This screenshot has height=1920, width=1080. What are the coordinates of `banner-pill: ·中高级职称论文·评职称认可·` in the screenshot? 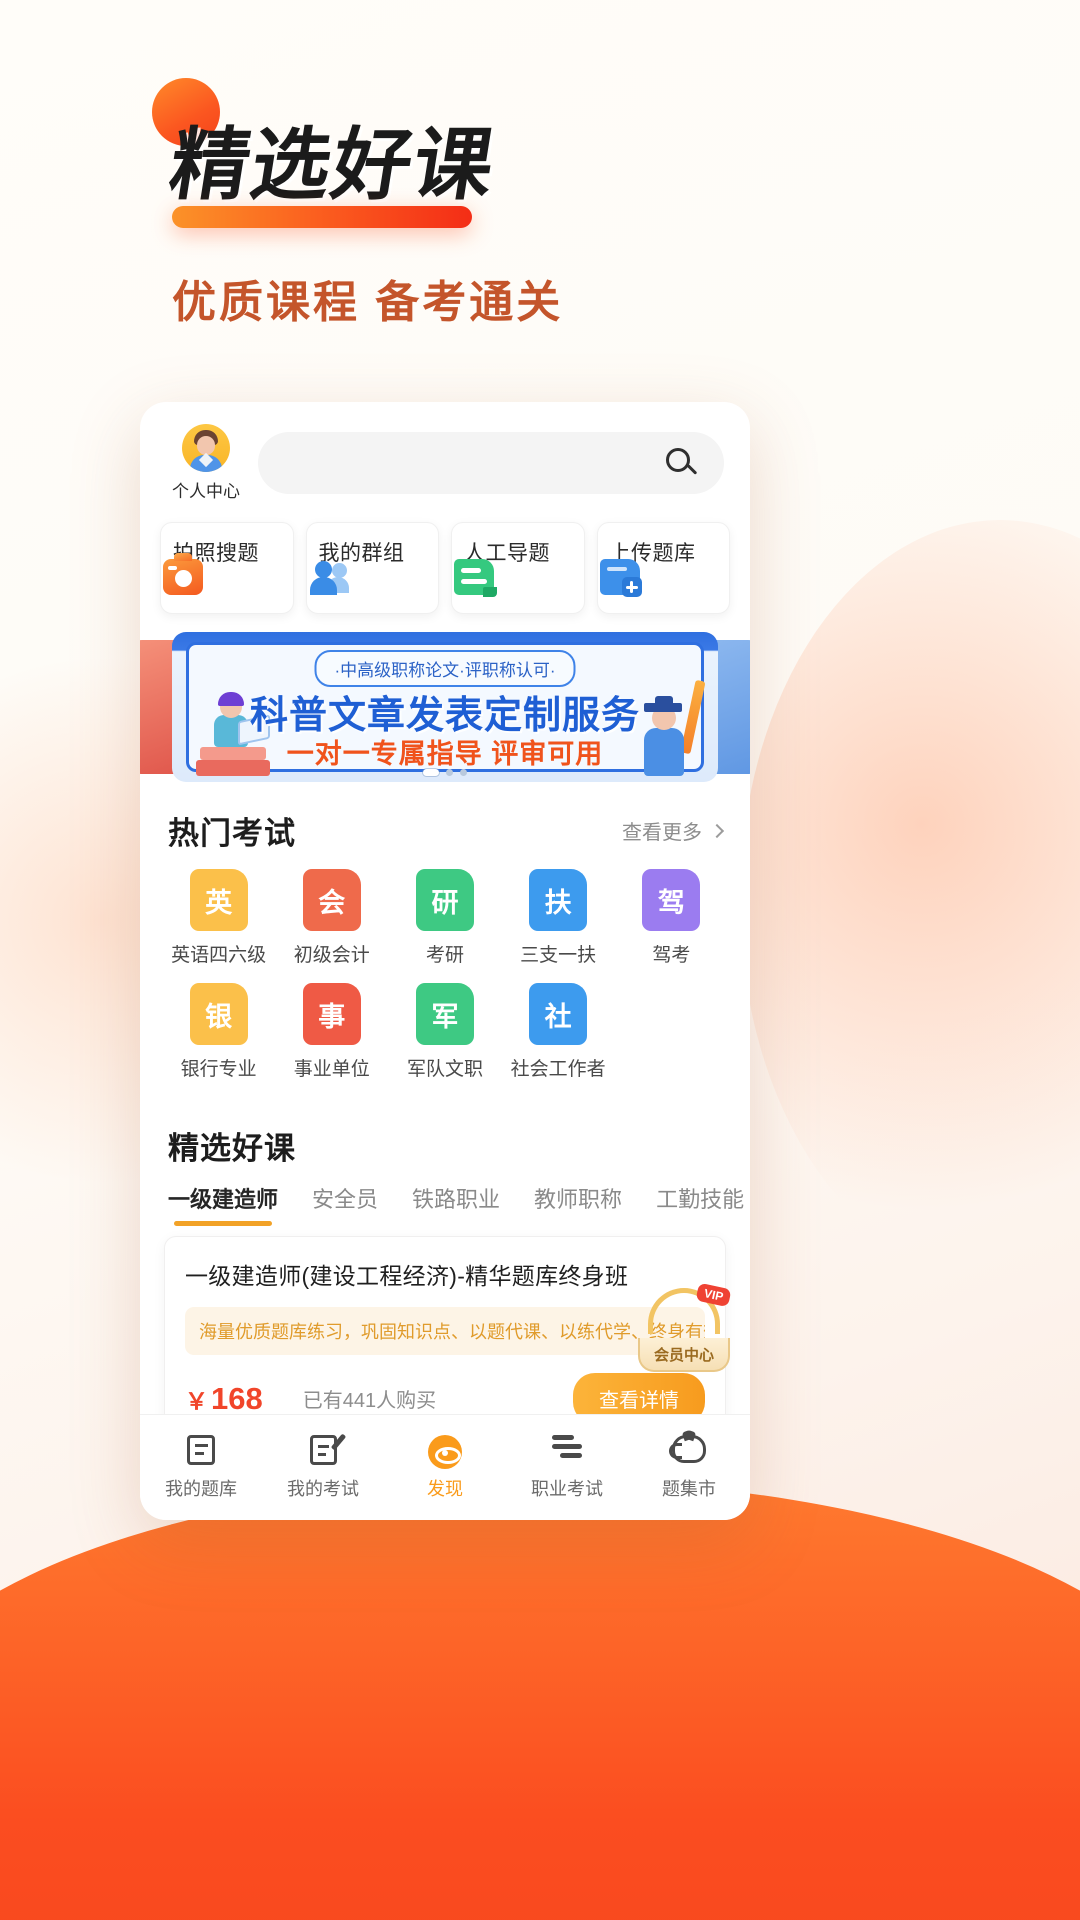 It's located at (445, 668).